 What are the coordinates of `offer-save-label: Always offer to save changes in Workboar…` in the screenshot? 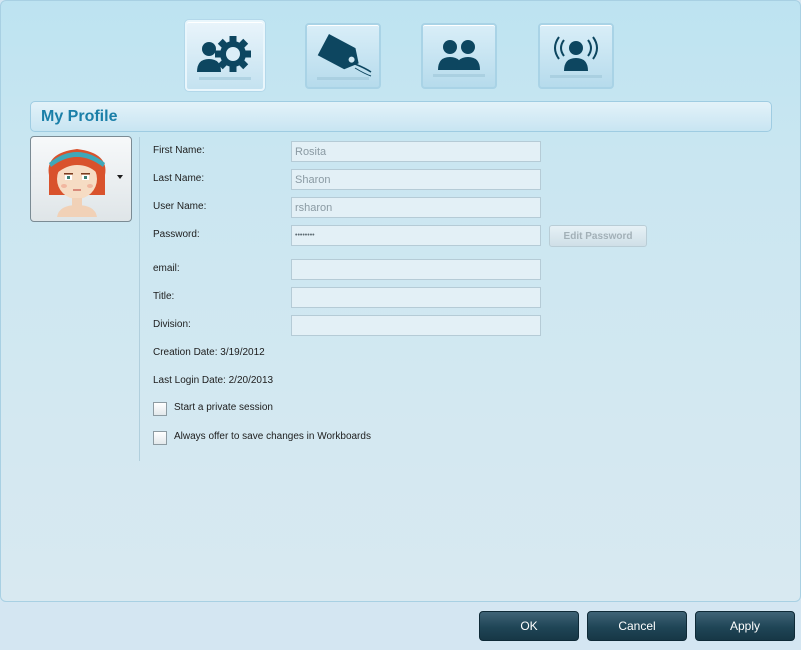 It's located at (272, 436).